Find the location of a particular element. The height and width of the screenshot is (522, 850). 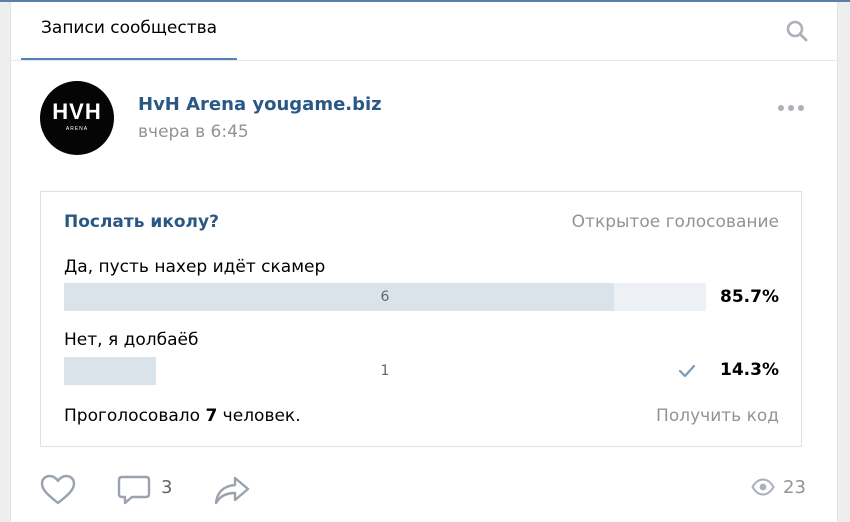

comment-count: 3 is located at coordinates (166, 487).